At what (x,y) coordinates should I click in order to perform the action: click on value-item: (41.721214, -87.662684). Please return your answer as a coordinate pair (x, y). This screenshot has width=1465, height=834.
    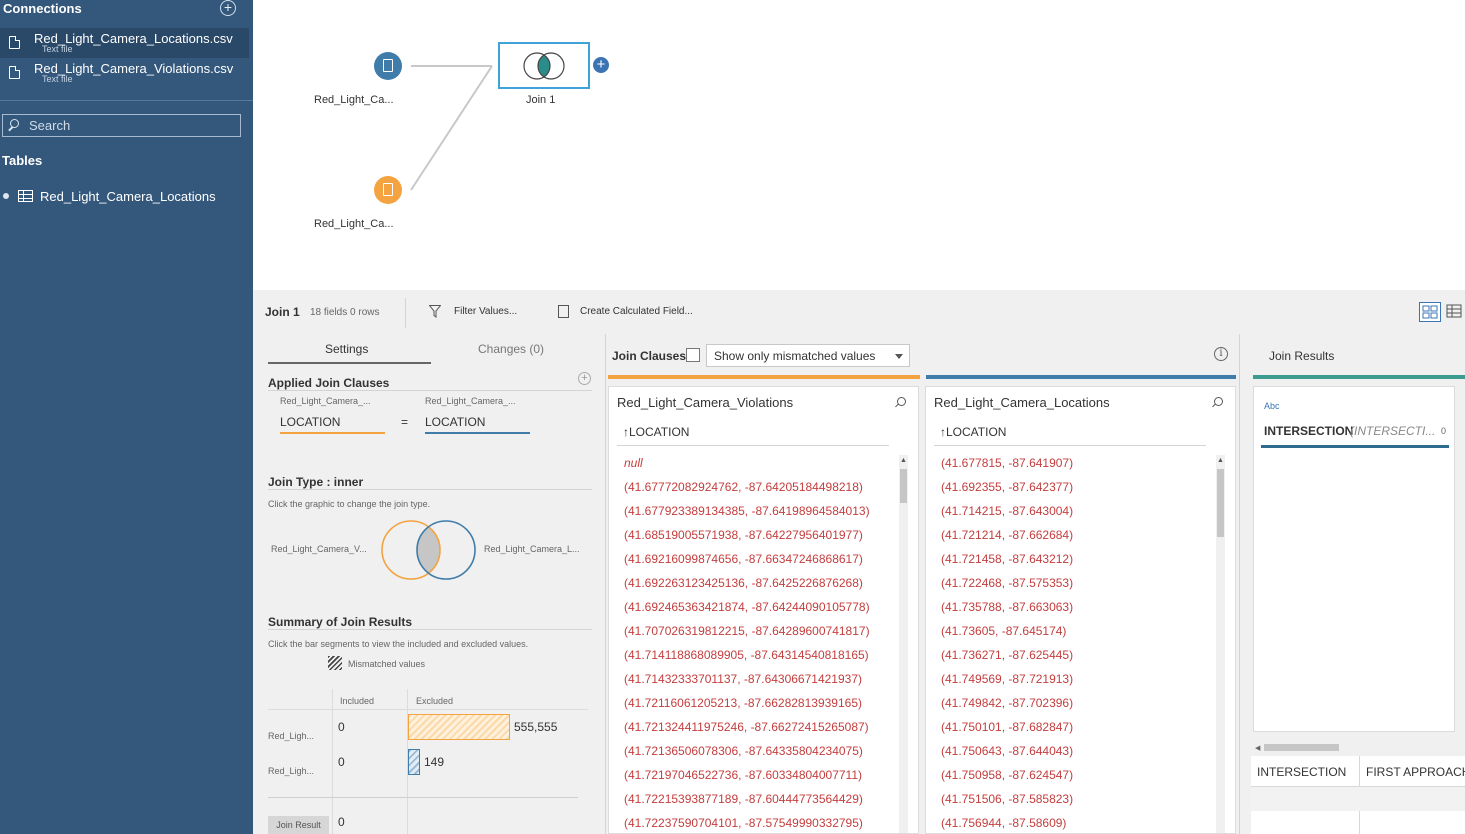
    Looking at the image, I should click on (1007, 539).